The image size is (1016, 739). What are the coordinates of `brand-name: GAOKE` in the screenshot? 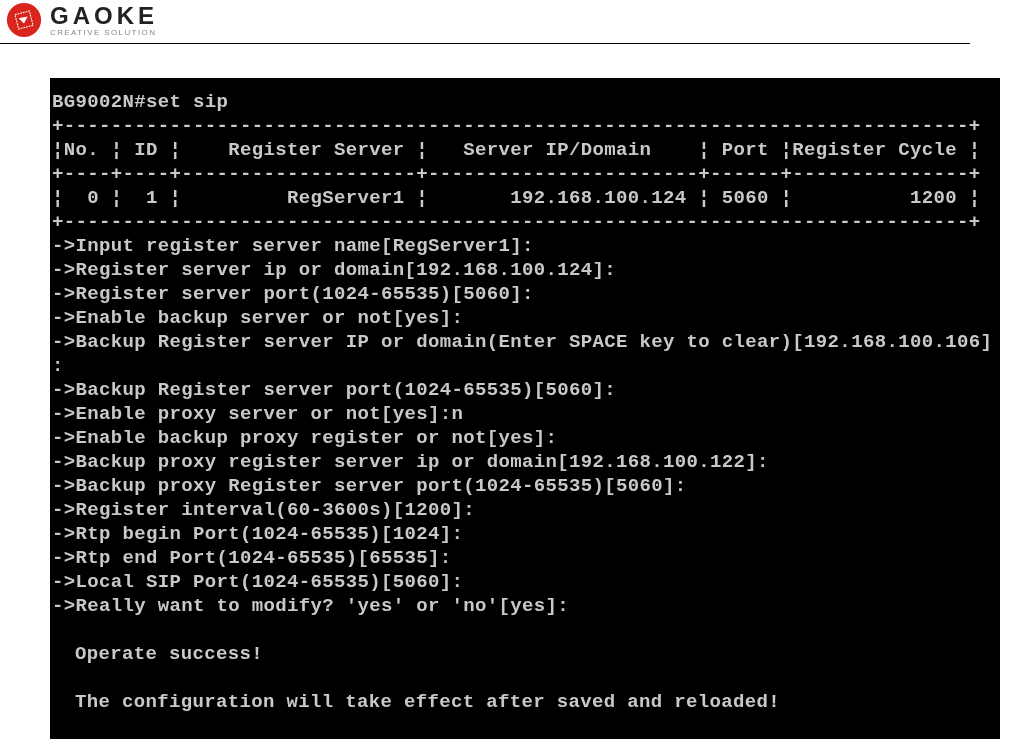 It's located at (104, 15).